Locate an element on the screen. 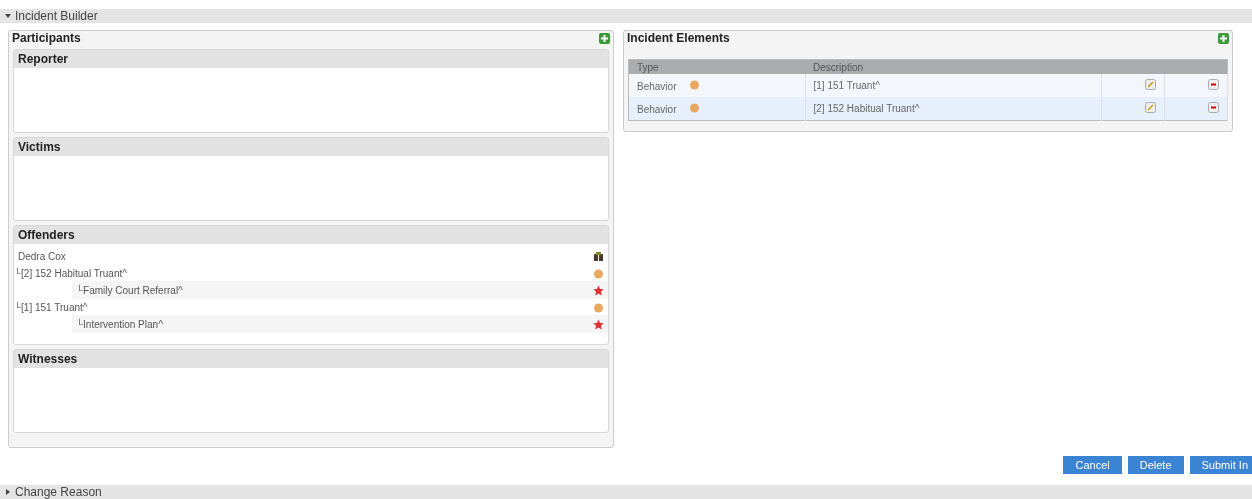 This screenshot has width=1252, height=499. action-button: Submit In is located at coordinates (1220, 465).